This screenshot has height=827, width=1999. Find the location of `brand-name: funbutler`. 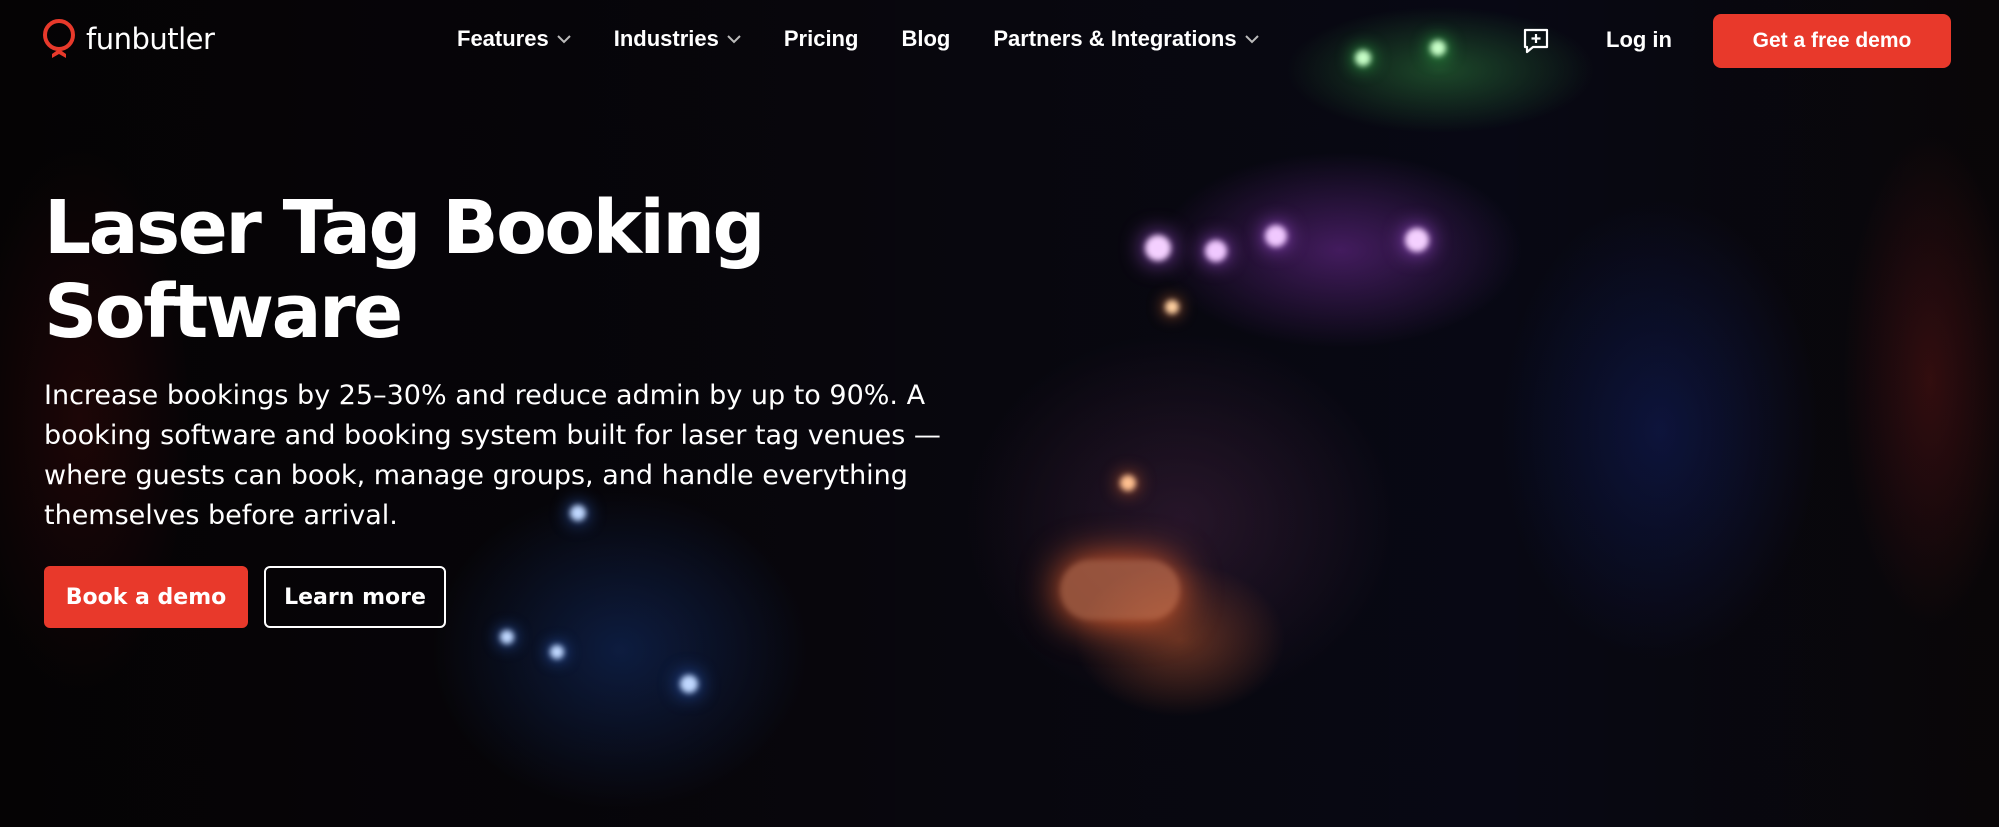

brand-name: funbutler is located at coordinates (150, 39).